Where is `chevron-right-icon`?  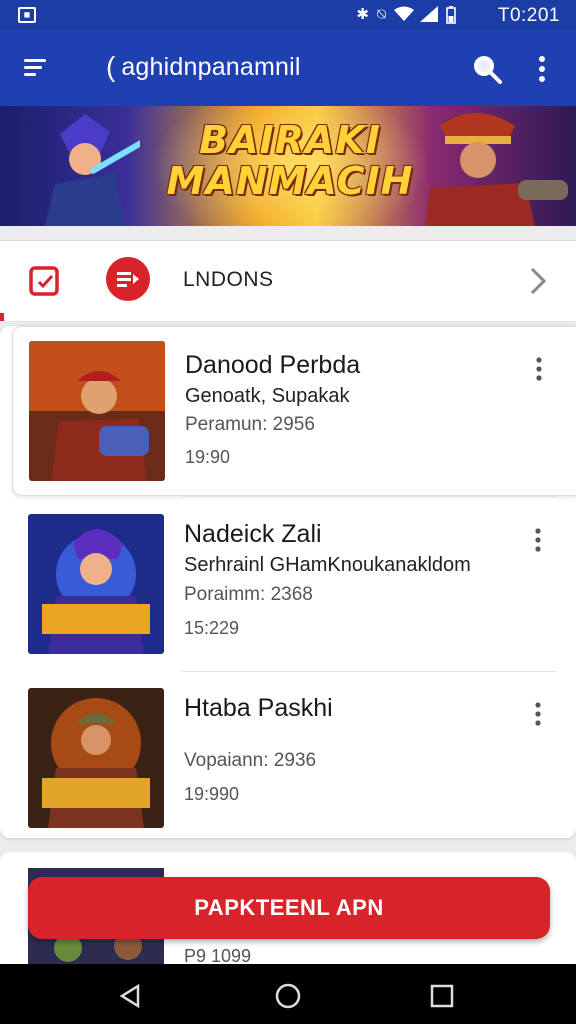
chevron-right-icon is located at coordinates (538, 281).